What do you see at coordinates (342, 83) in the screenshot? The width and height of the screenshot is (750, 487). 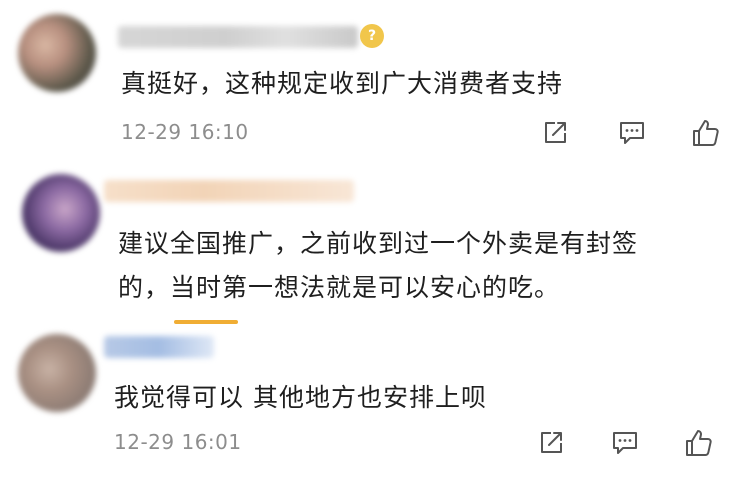 I see `comment-text: 真挺好，这种规定收到广大消费者支持` at bounding box center [342, 83].